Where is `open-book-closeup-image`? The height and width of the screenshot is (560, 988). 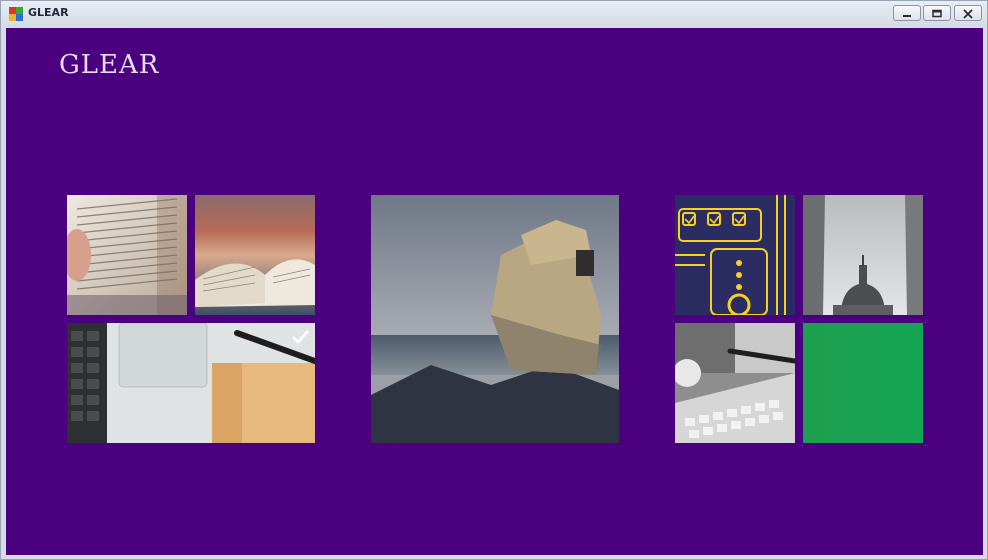 open-book-closeup-image is located at coordinates (127, 255).